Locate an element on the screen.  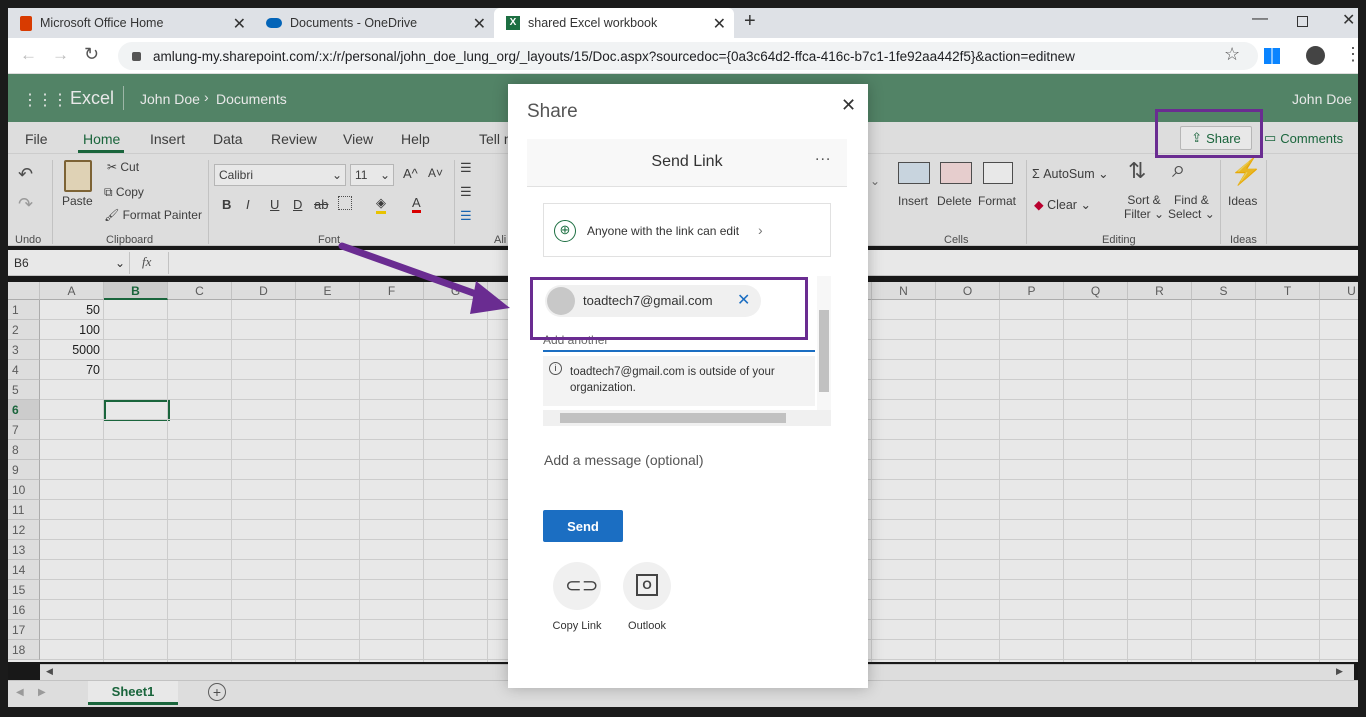
excel-logo-icon: X is located at coordinates (513, 23).